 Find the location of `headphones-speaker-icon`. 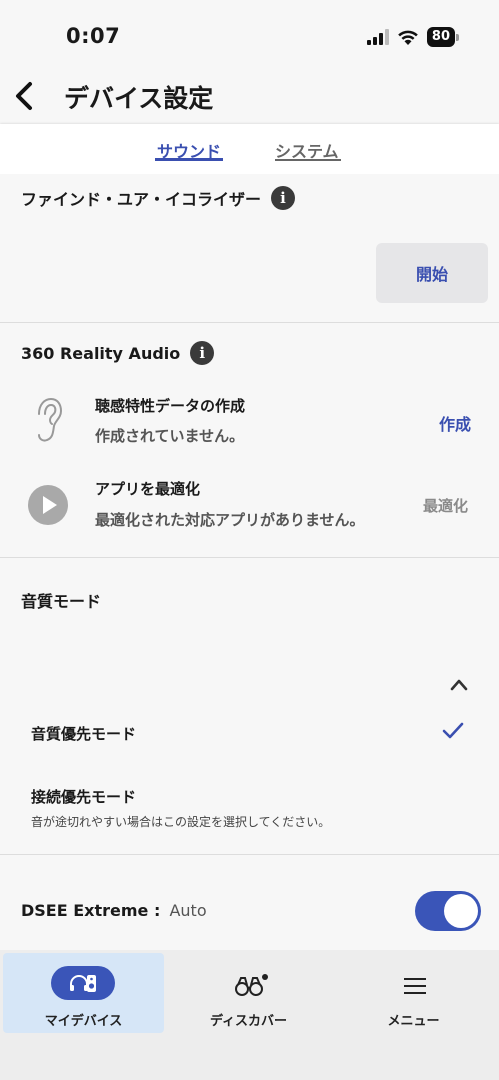

headphones-speaker-icon is located at coordinates (83, 983).